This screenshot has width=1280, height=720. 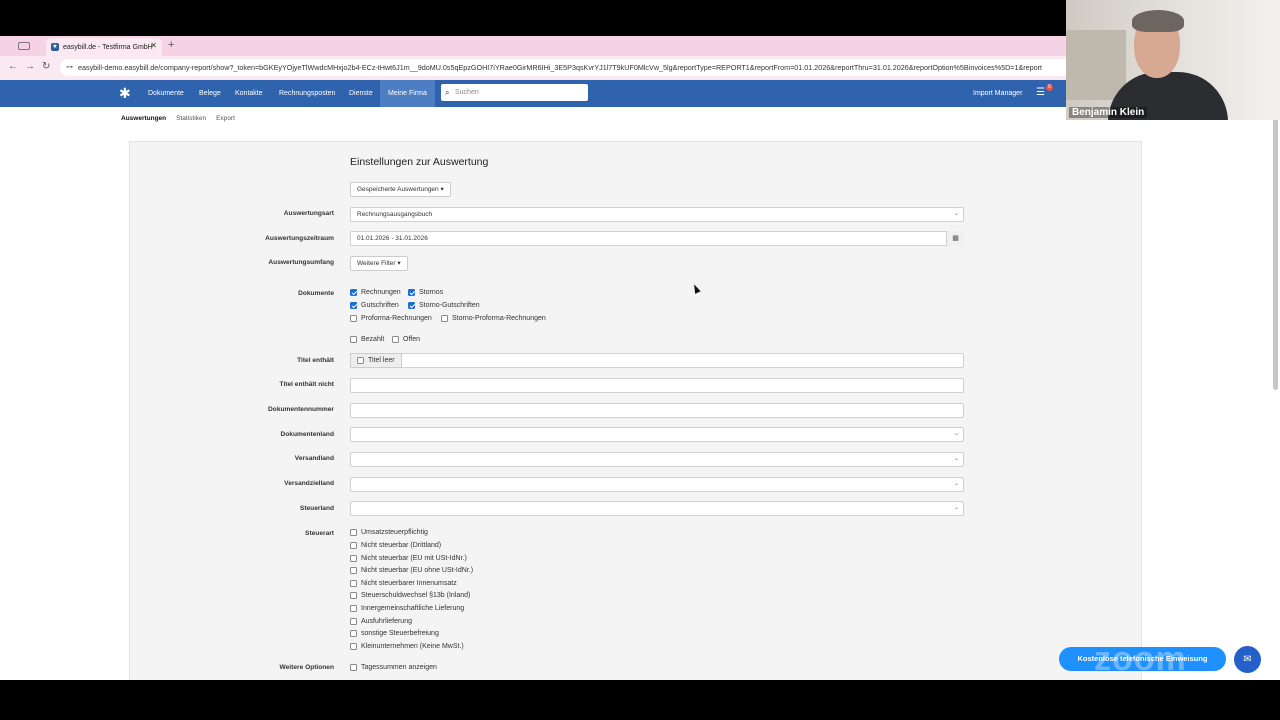 I want to click on checkbox-steuerart: Kleinunternehmen (Keine MwSt.), so click(x=407, y=646).